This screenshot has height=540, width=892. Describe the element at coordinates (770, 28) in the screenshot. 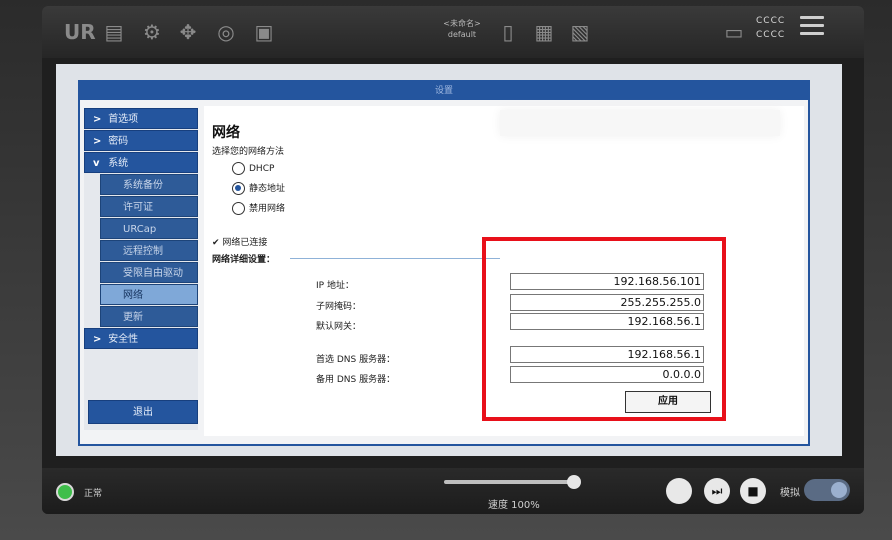

I see `status-lines: CCCC CCCC` at that location.